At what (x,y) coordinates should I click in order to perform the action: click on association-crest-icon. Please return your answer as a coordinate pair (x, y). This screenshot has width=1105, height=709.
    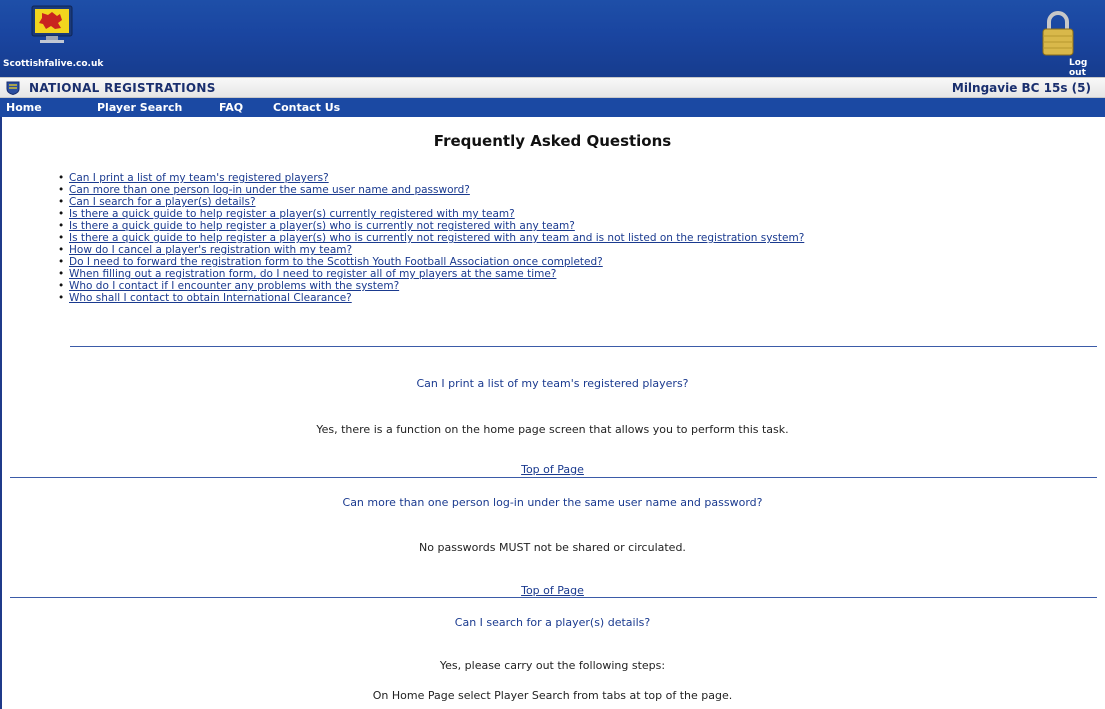
    Looking at the image, I should click on (13, 88).